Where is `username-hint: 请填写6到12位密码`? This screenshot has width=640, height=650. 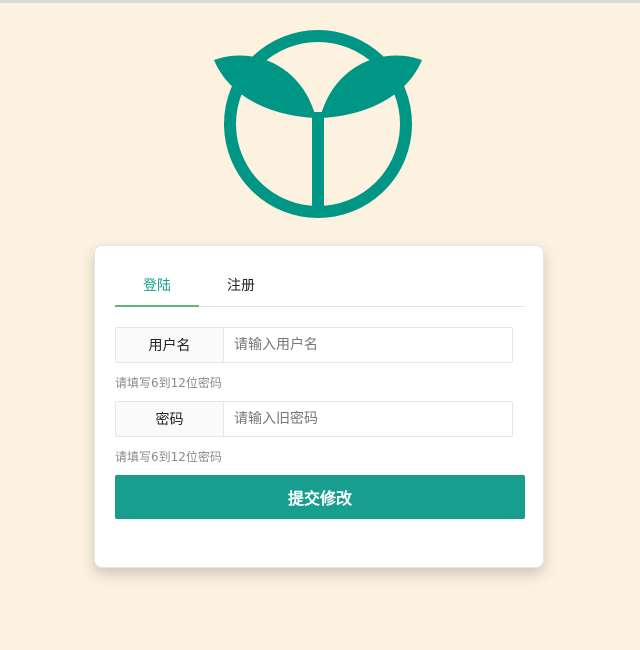 username-hint: 请填写6到12位密码 is located at coordinates (168, 383).